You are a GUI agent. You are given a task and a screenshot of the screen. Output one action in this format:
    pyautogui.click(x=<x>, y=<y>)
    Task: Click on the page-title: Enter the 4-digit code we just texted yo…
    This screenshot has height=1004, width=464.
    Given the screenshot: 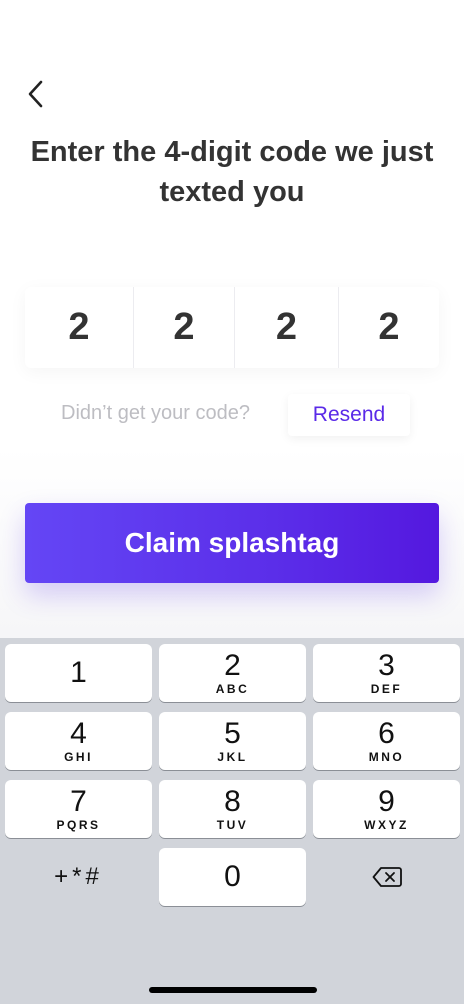 What is the action you would take?
    pyautogui.click(x=232, y=172)
    